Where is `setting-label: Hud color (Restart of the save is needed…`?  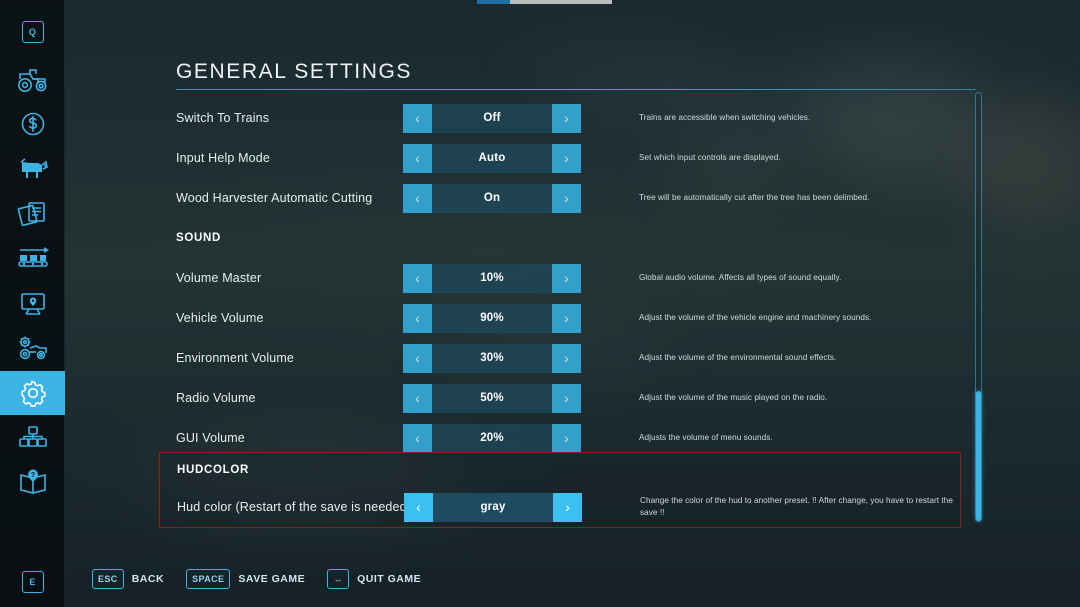 setting-label: Hud color (Restart of the save is needed… is located at coordinates (299, 507).